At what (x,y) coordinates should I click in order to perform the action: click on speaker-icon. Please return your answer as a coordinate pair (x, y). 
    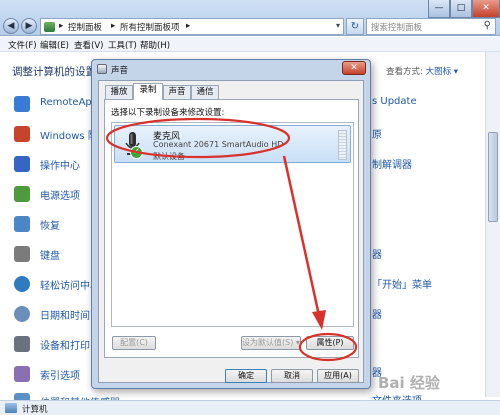
    Looking at the image, I should click on (102, 69).